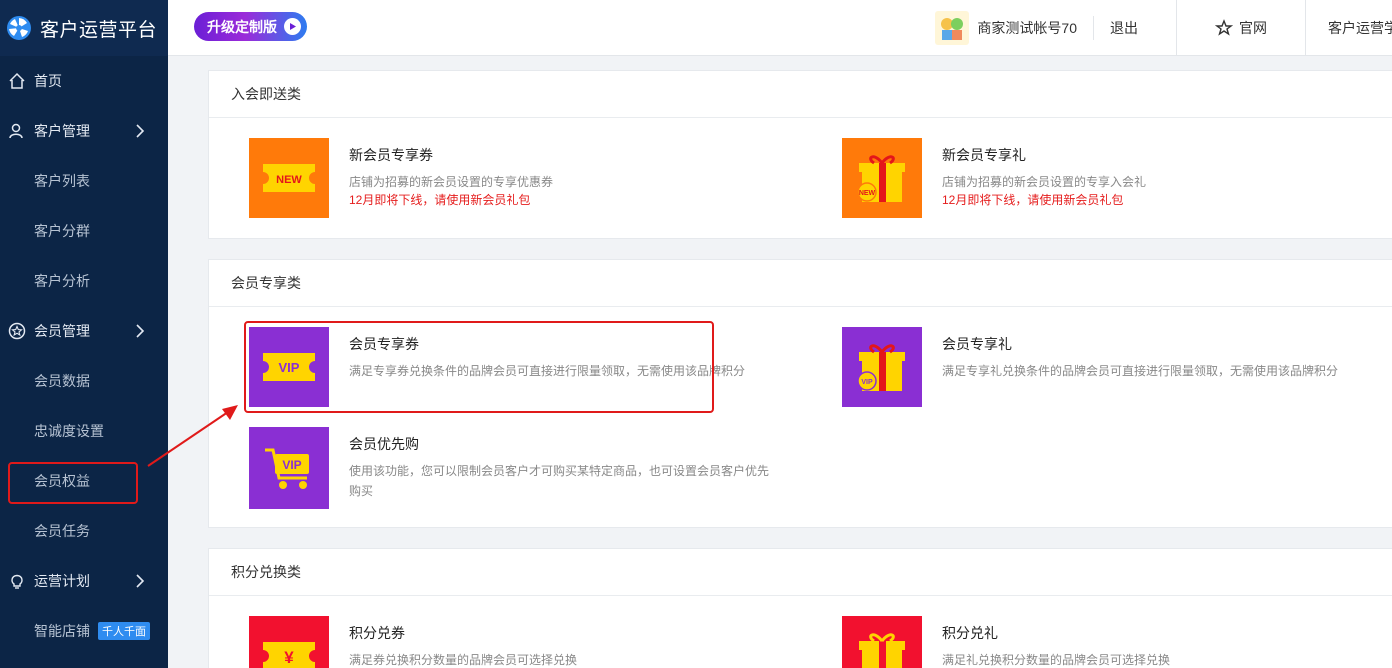 This screenshot has width=1392, height=668. I want to click on sidebar-item-member-tasks: 会员任务, so click(84, 531).